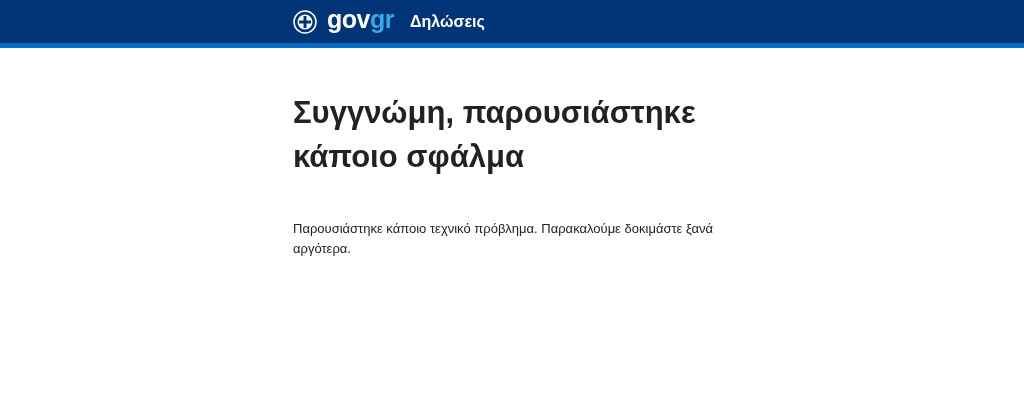 Image resolution: width=1024 pixels, height=405 pixels. What do you see at coordinates (503, 239) in the screenshot?
I see `error-message: Παρουσιάστηκε κάποιο τεχνικό πρόβλημα. Παρακαλούμε δοκιμάστε ξανά αργότερα.` at bounding box center [503, 239].